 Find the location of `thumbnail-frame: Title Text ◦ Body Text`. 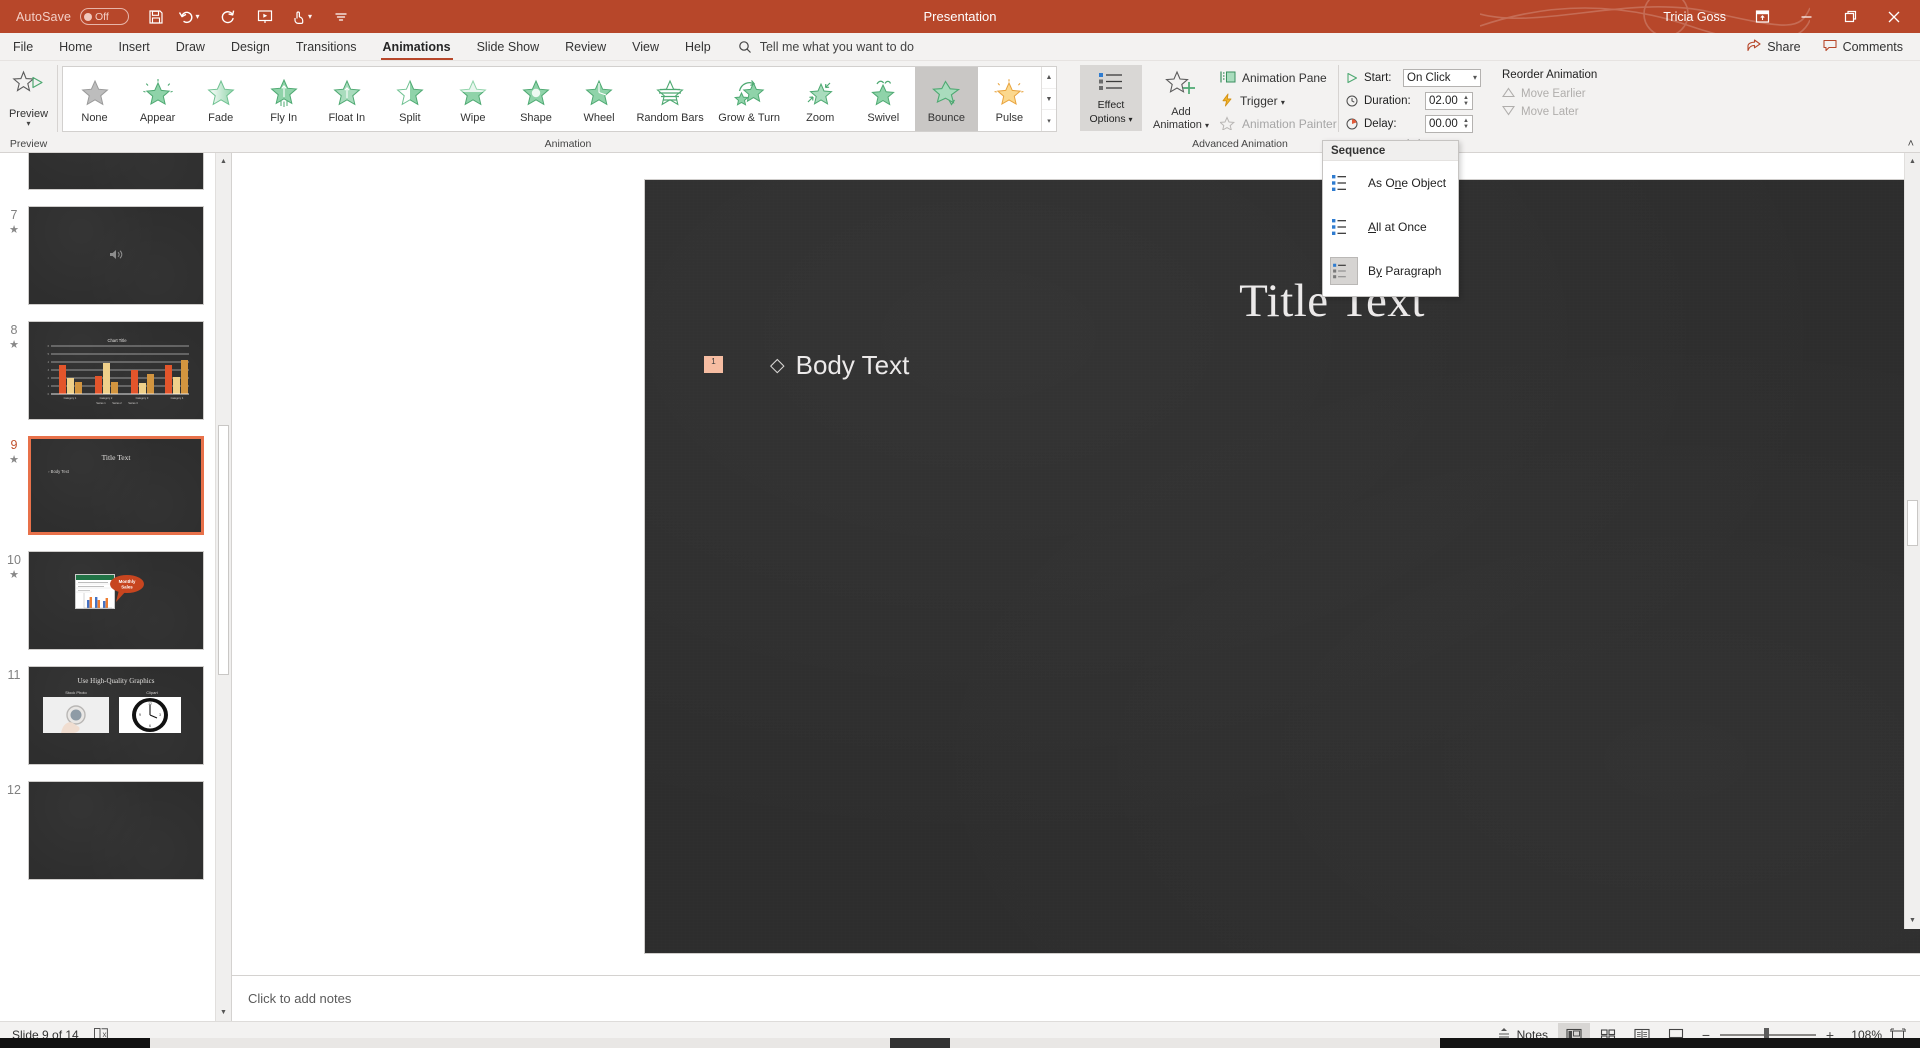

thumbnail-frame: Title Text ◦ Body Text is located at coordinates (116, 485).